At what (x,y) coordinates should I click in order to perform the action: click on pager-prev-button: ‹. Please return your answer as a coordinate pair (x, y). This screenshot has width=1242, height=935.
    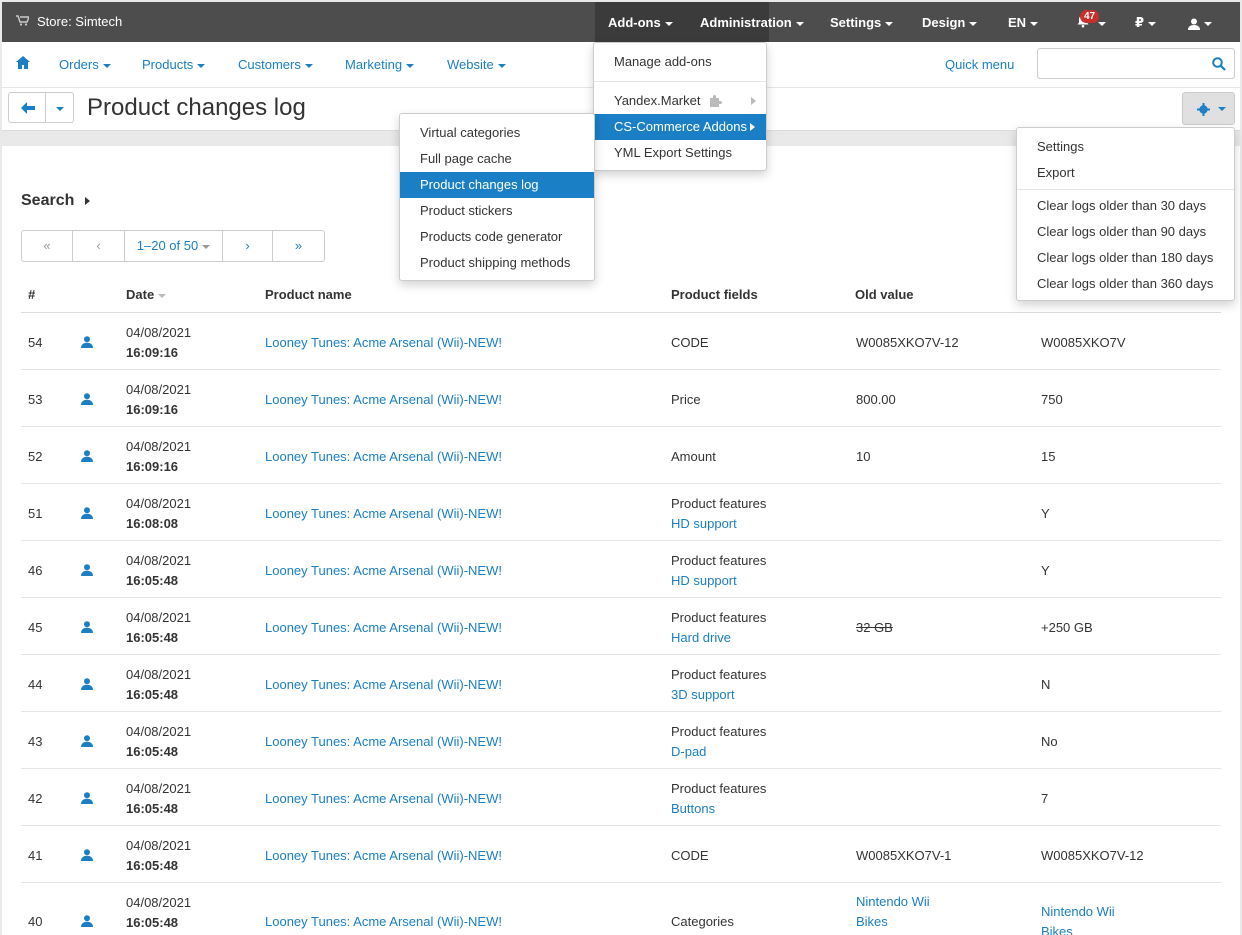
    Looking at the image, I should click on (99, 246).